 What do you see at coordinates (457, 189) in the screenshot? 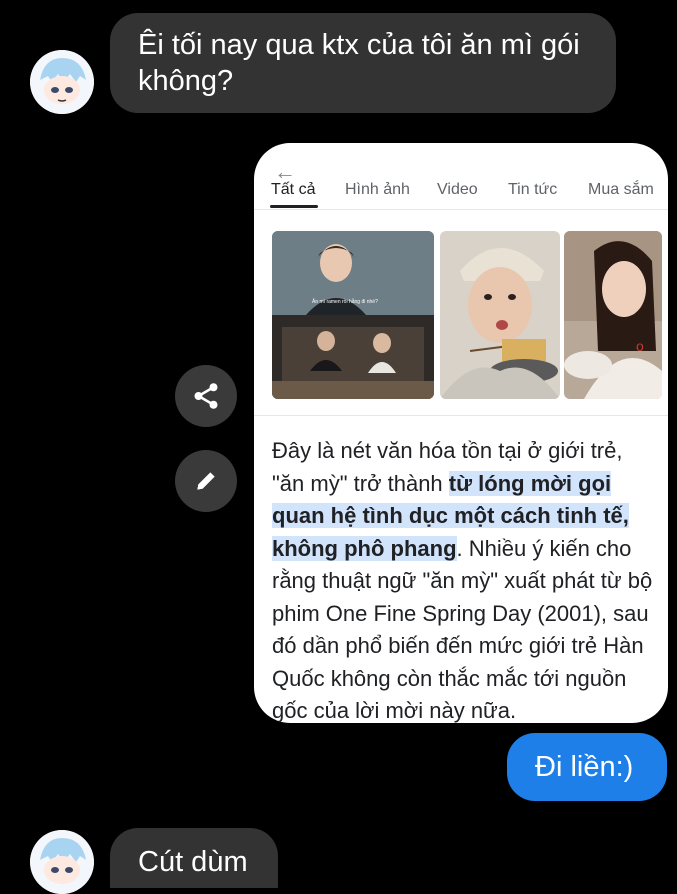
I see `tab-video: Video` at bounding box center [457, 189].